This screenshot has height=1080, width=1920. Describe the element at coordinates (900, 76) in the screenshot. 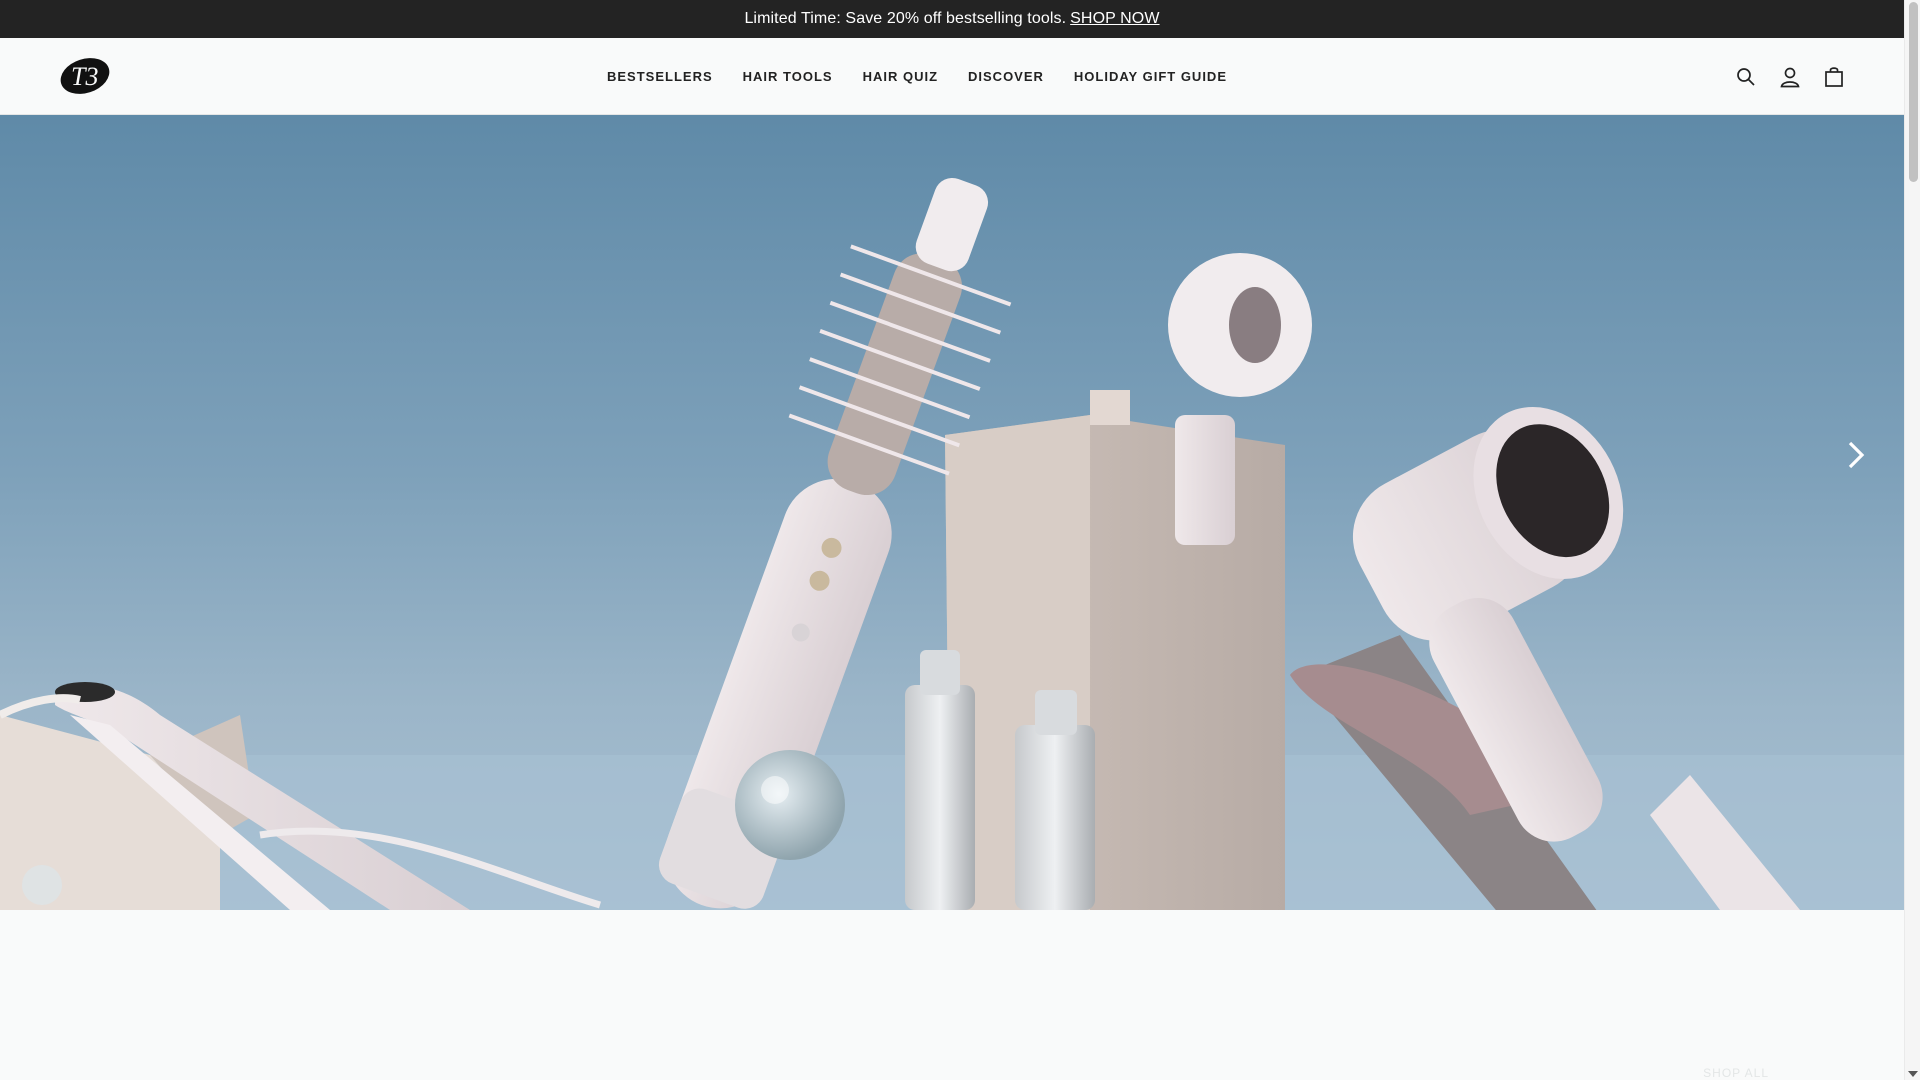

I see `nav-hair-quiz: HAIR QUIZ` at that location.